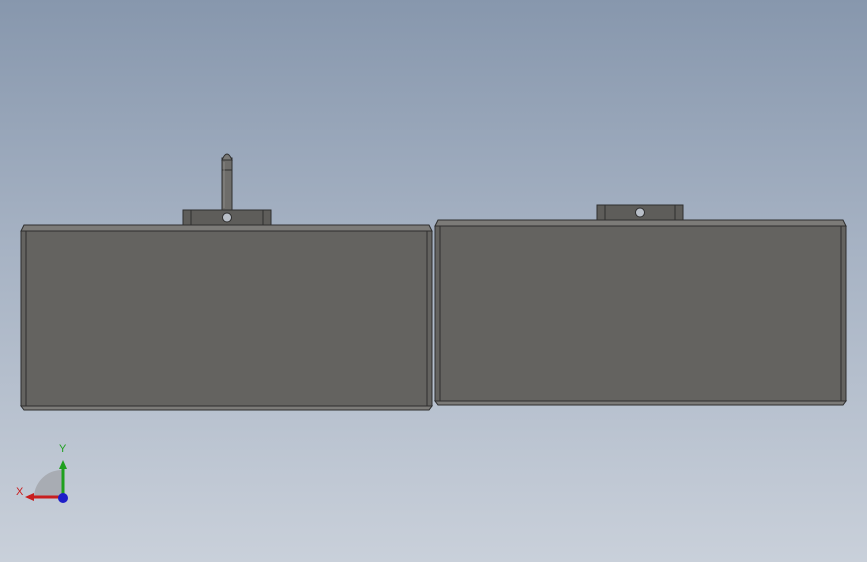  Describe the element at coordinates (227, 182) in the screenshot. I see `knob-shaft` at that location.